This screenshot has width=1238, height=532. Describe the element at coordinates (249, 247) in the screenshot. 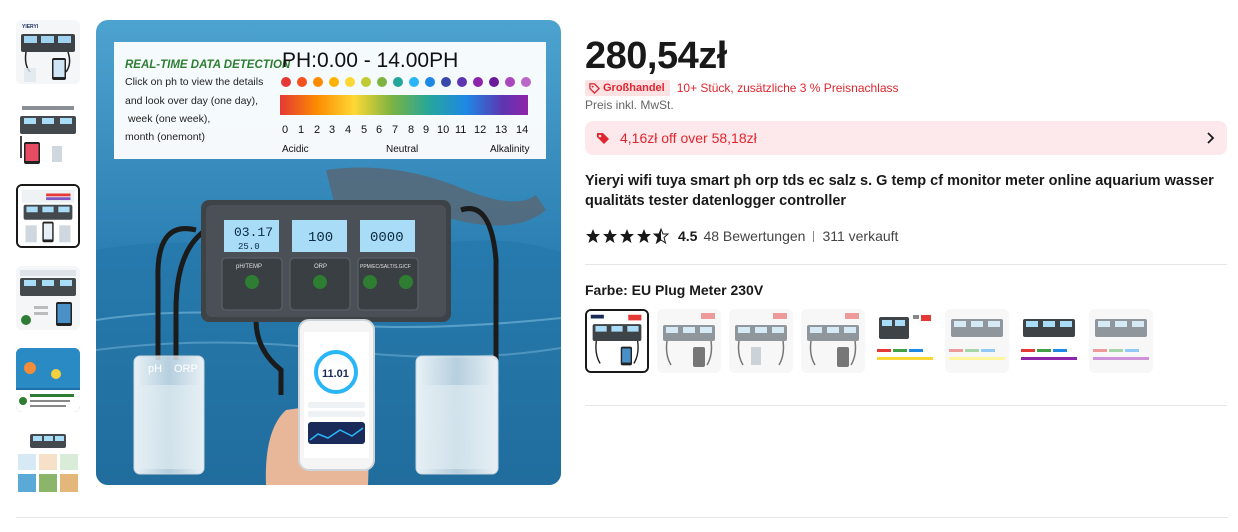

I see `lcd-temp: 25.0` at that location.